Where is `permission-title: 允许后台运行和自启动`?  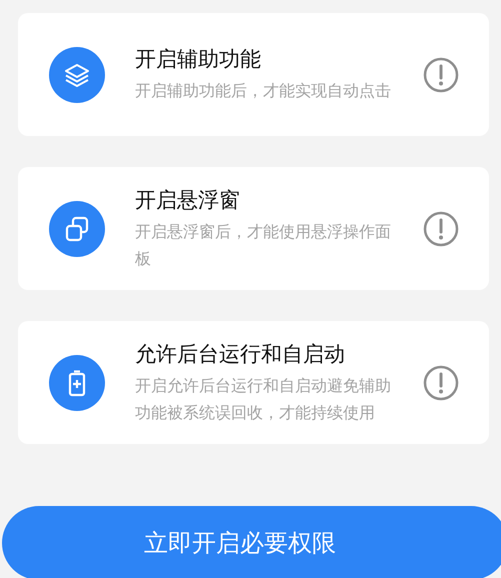 permission-title: 允许后台运行和自启动 is located at coordinates (240, 354).